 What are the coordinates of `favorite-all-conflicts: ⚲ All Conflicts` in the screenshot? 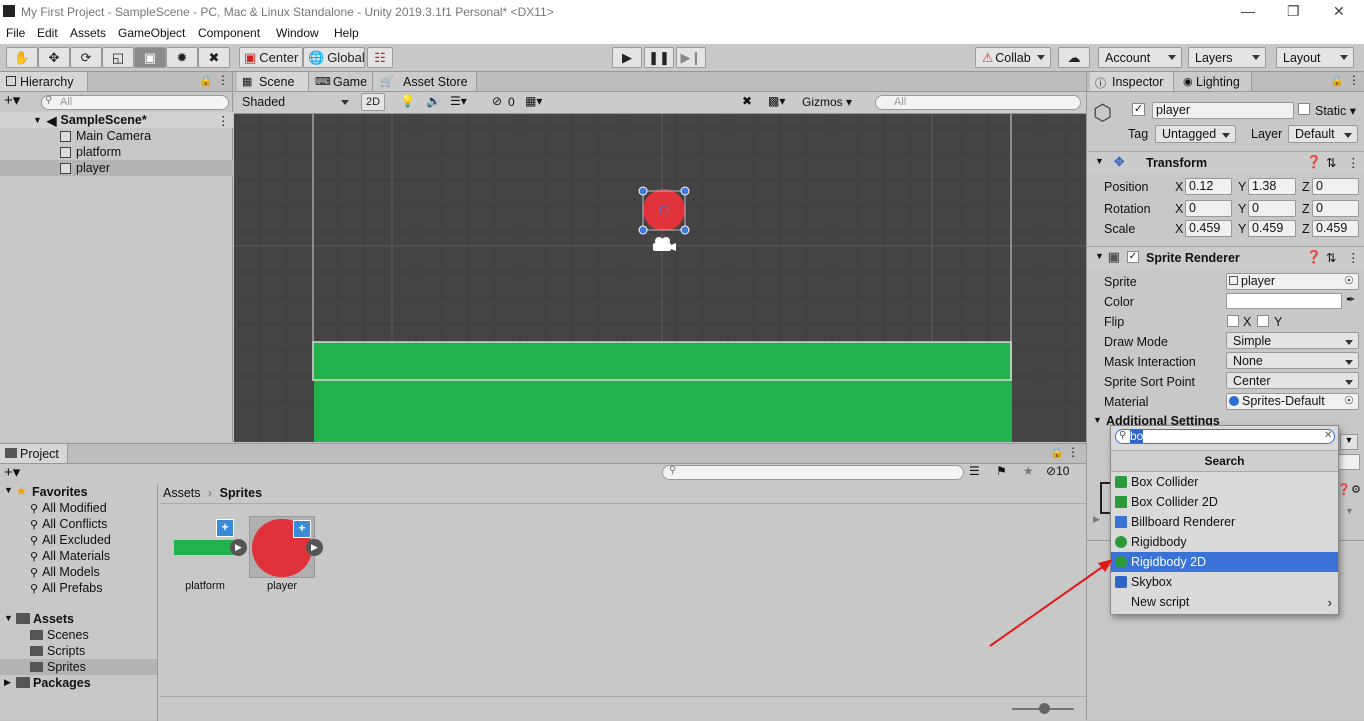 It's located at (68, 524).